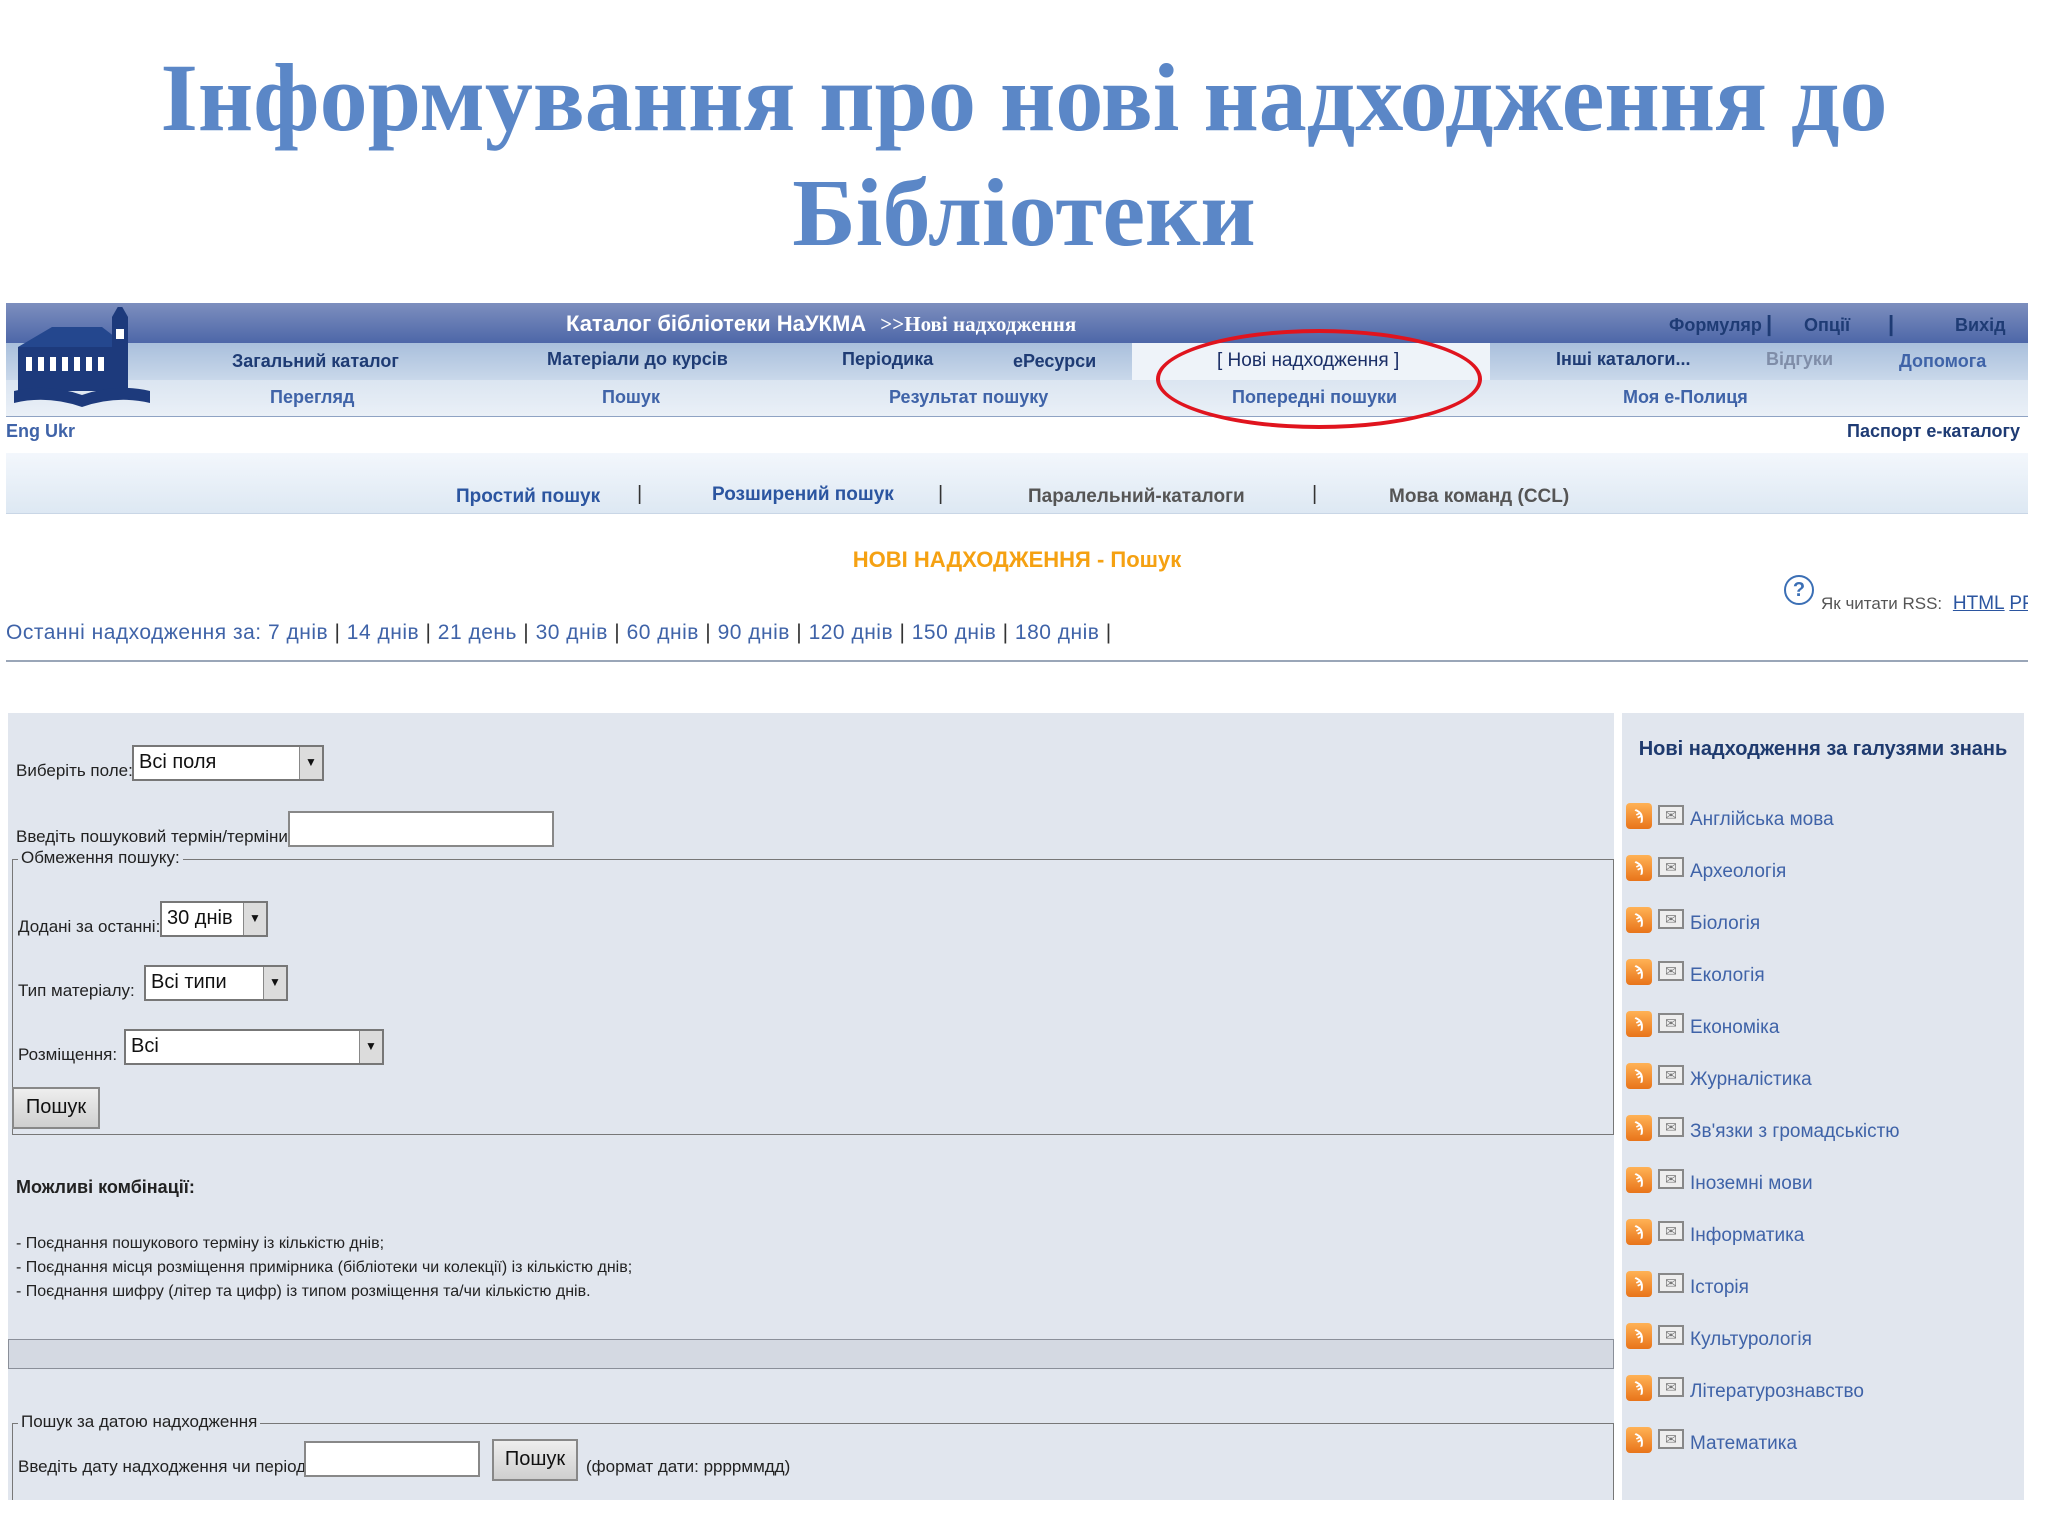  I want to click on location-select: Всі ▼, so click(254, 1047).